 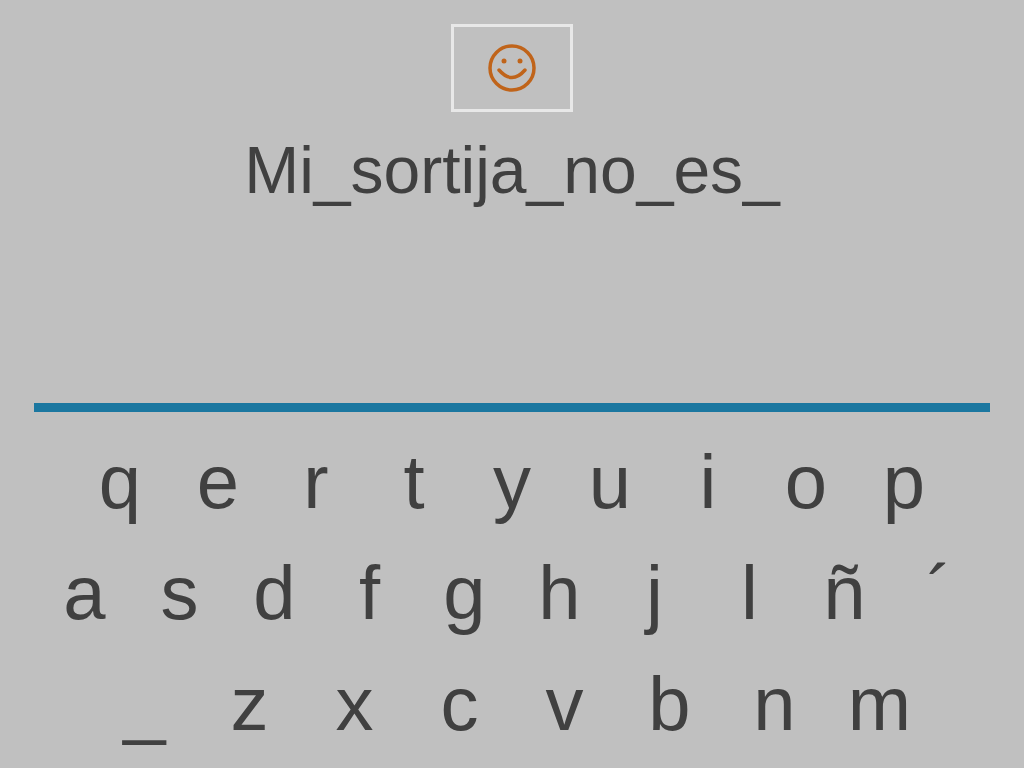 What do you see at coordinates (844, 592) in the screenshot?
I see `letter-key: ñ` at bounding box center [844, 592].